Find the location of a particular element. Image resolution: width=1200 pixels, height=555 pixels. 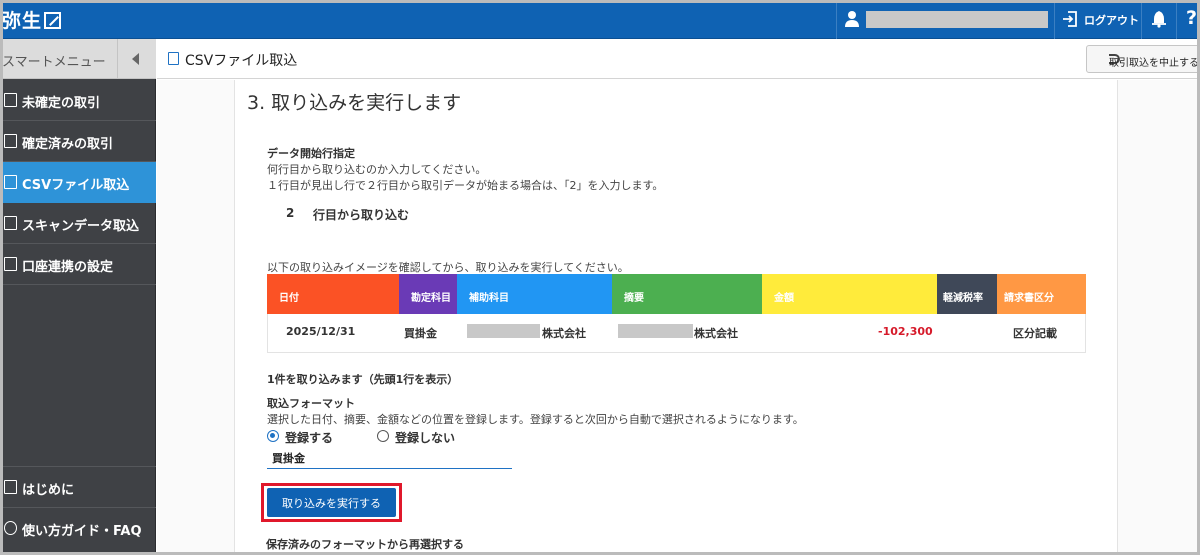

cancel-import-label: 取引取込を中止する is located at coordinates (1154, 63).